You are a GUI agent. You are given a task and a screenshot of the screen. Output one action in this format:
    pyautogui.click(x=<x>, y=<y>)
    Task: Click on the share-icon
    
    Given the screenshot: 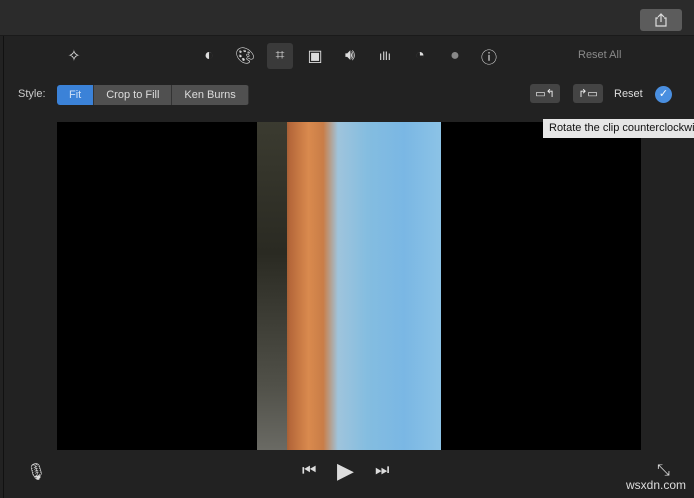 What is the action you would take?
    pyautogui.click(x=661, y=20)
    